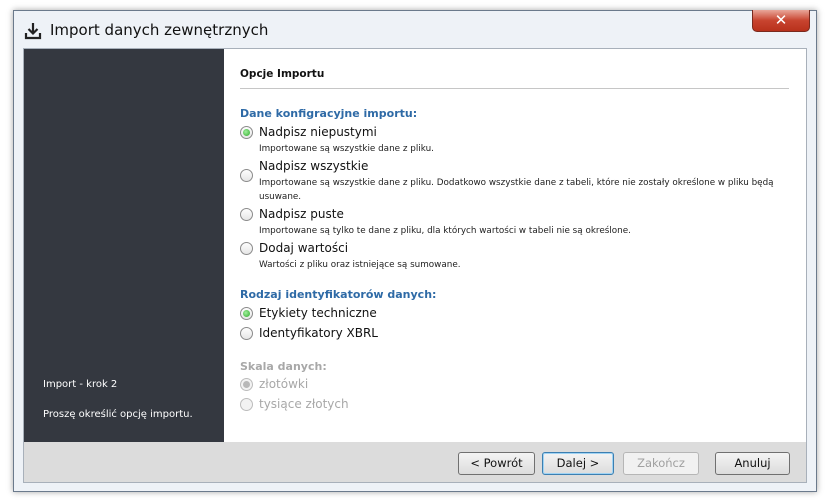 This screenshot has width=826, height=502. What do you see at coordinates (304, 404) in the screenshot?
I see `option-label: tysiące złotych` at bounding box center [304, 404].